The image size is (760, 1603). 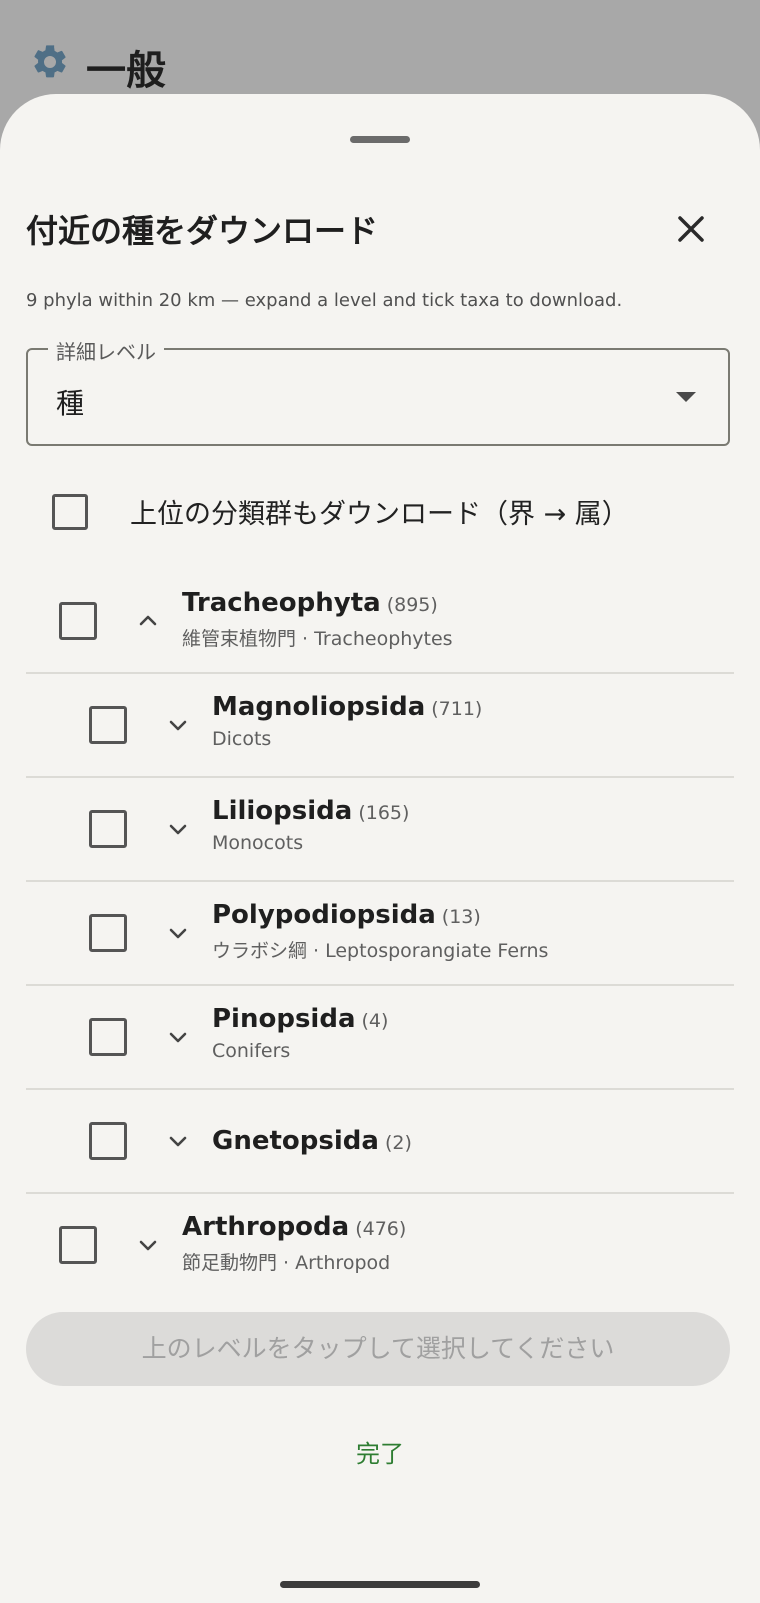 What do you see at coordinates (148, 621) in the screenshot?
I see `chevron-up-icon` at bounding box center [148, 621].